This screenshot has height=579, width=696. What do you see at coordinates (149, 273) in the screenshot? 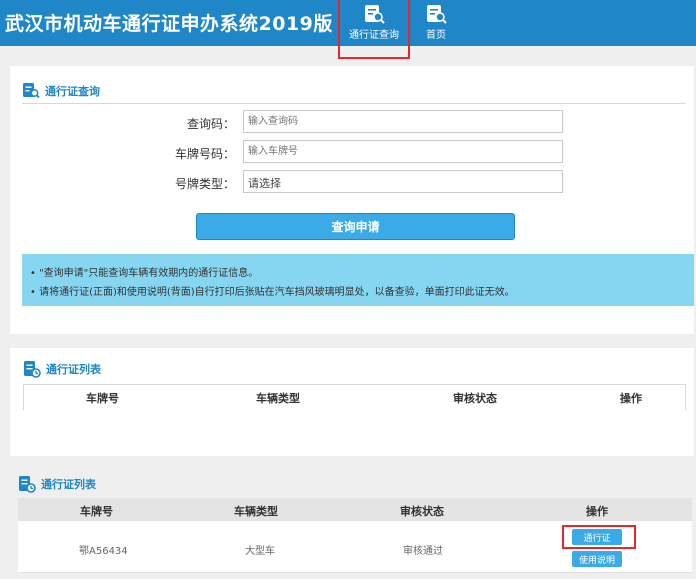
I see `notice-text-1: "查询申请"只能查询车辆有效期内的通行证信息。` at bounding box center [149, 273].